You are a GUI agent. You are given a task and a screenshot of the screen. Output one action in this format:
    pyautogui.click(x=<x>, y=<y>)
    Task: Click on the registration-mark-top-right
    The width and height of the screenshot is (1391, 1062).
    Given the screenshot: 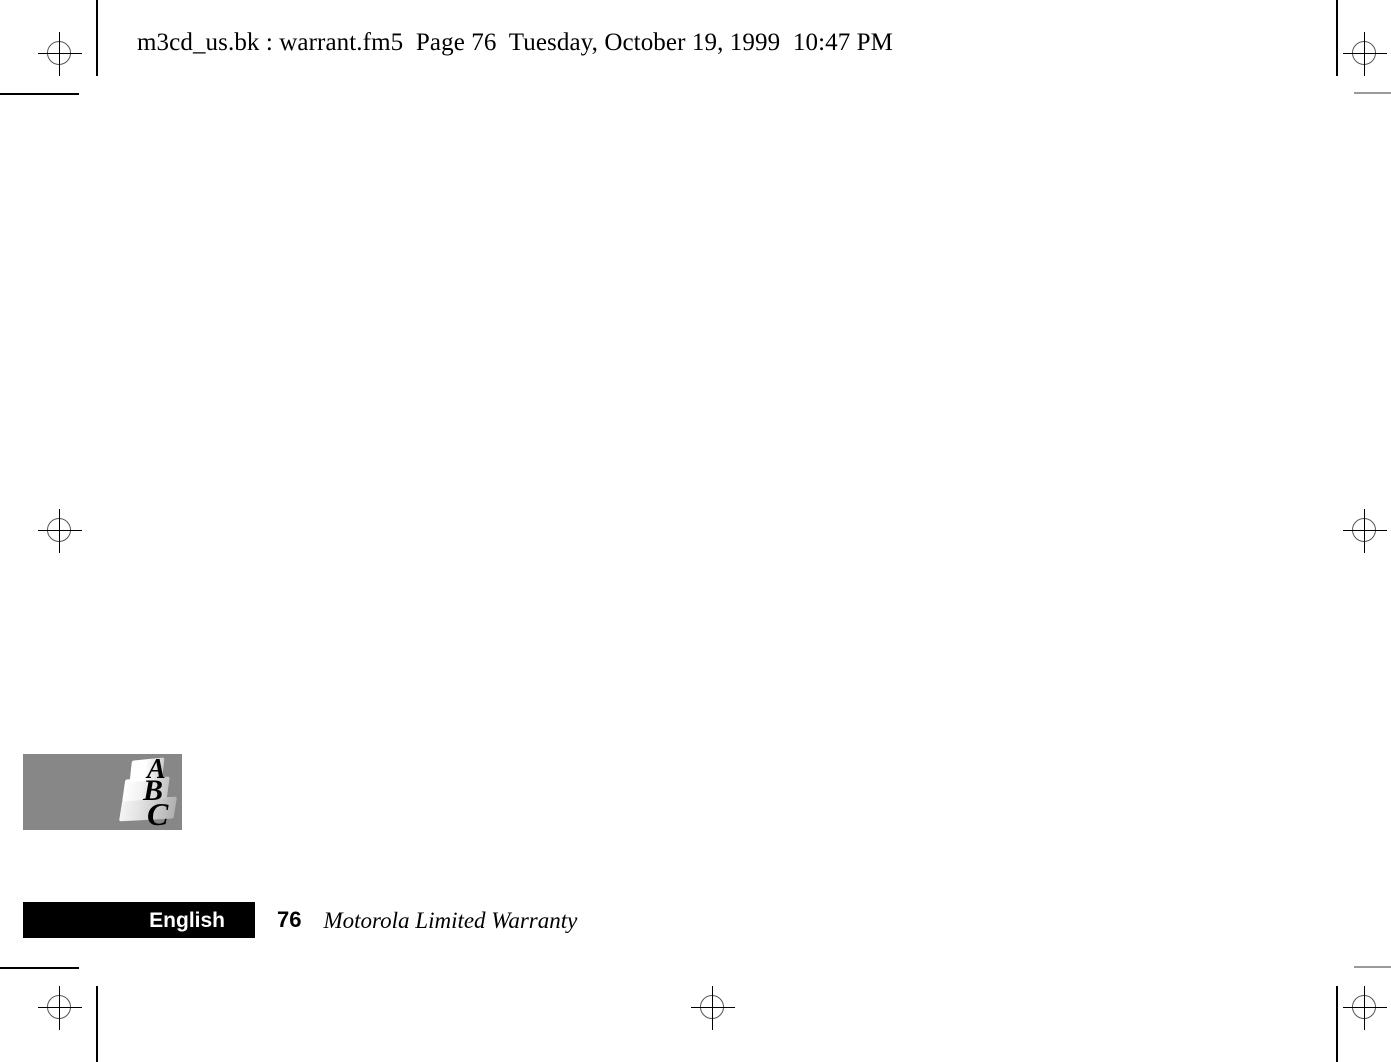 What is the action you would take?
    pyautogui.click(x=1365, y=54)
    